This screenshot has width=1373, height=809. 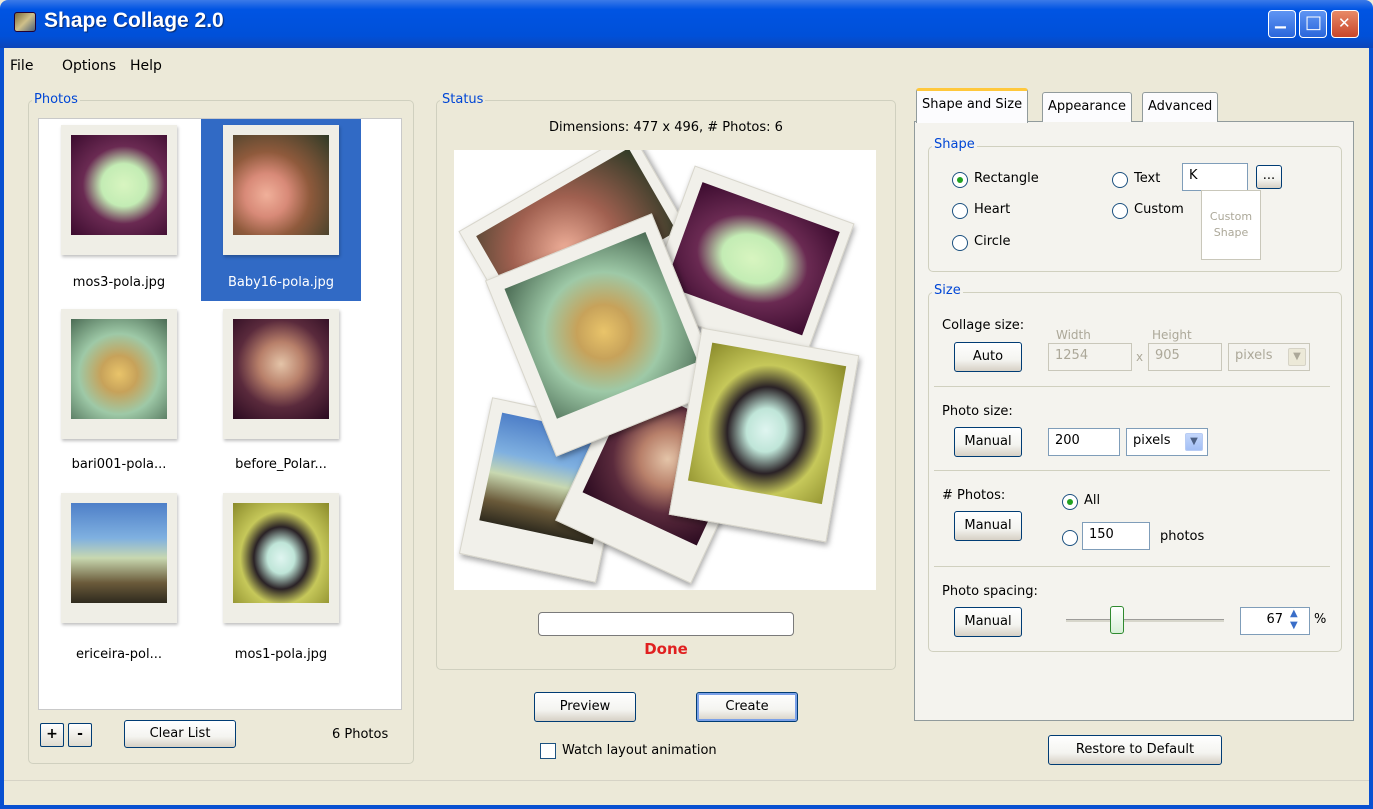 What do you see at coordinates (992, 241) in the screenshot?
I see `shape-circle-label: Circle` at bounding box center [992, 241].